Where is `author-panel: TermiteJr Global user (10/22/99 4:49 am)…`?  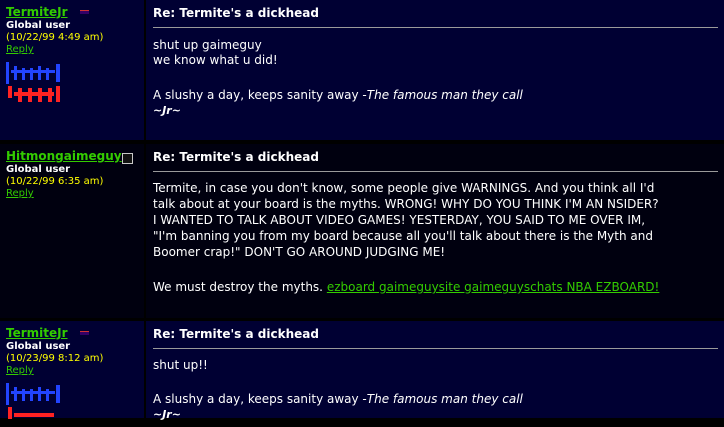
author-panel: TermiteJr Global user (10/22/99 4:49 am)… is located at coordinates (72, 70).